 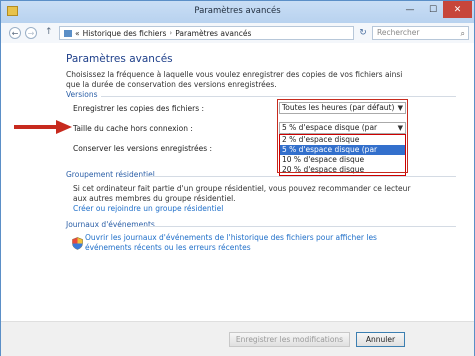 What do you see at coordinates (148, 208) in the screenshot?
I see `homegroup-link: Créer ou rejoindre un groupe résidentiel` at bounding box center [148, 208].